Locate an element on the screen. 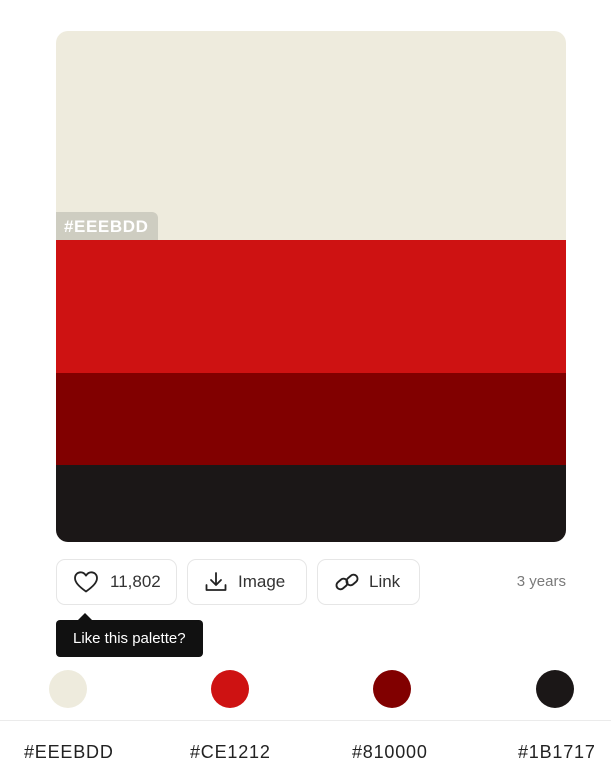 Image resolution: width=611 pixels, height=782 pixels. color-dot-1b1717 is located at coordinates (555, 689).